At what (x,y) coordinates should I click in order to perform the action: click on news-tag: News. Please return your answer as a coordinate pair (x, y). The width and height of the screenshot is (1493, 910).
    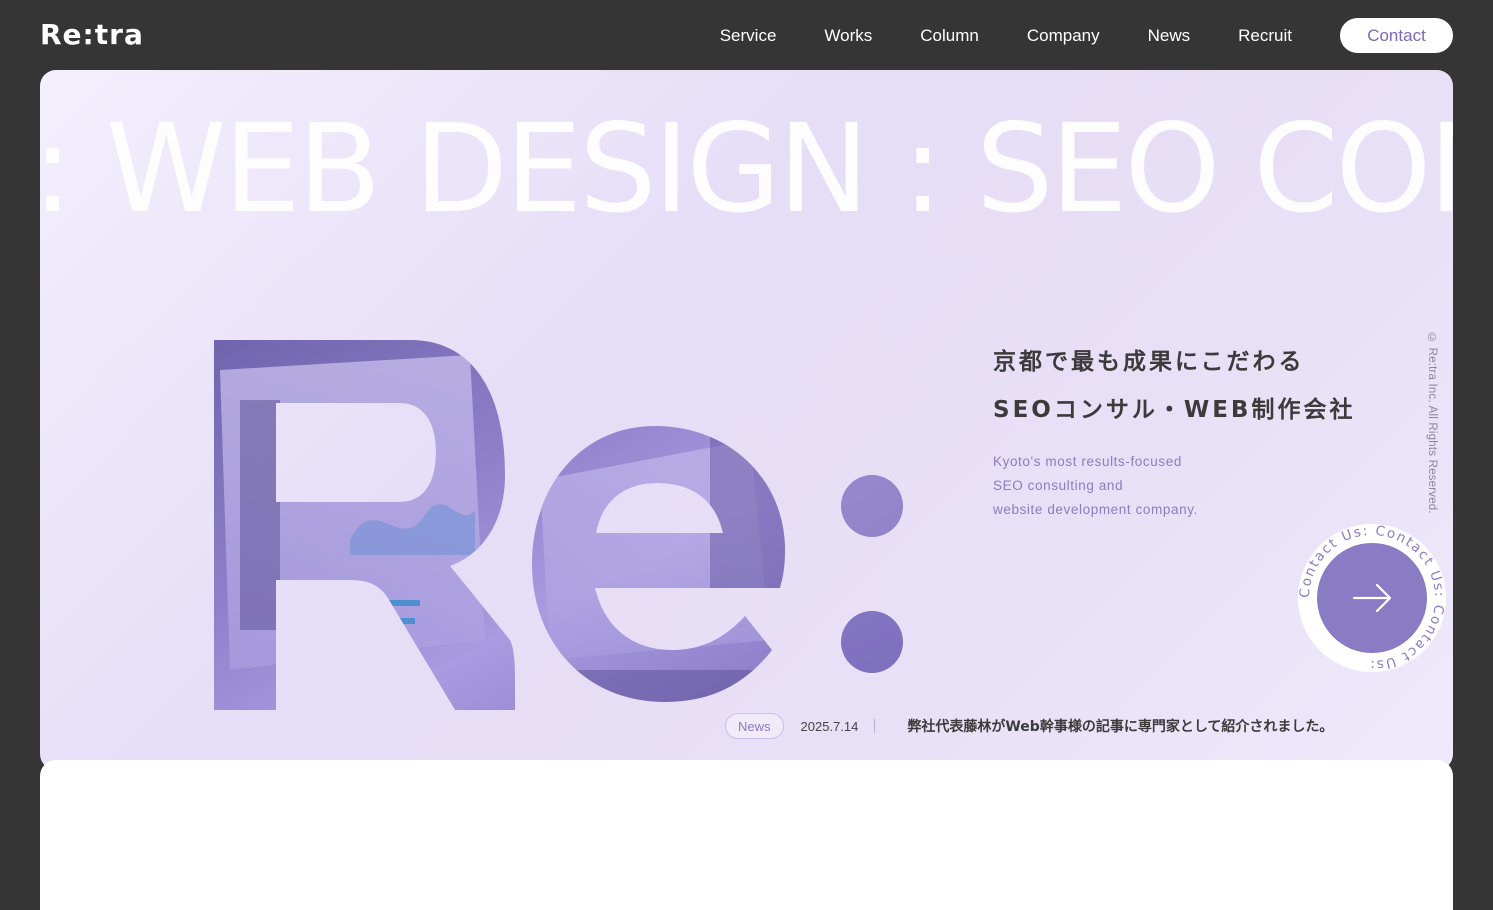
    Looking at the image, I should click on (754, 726).